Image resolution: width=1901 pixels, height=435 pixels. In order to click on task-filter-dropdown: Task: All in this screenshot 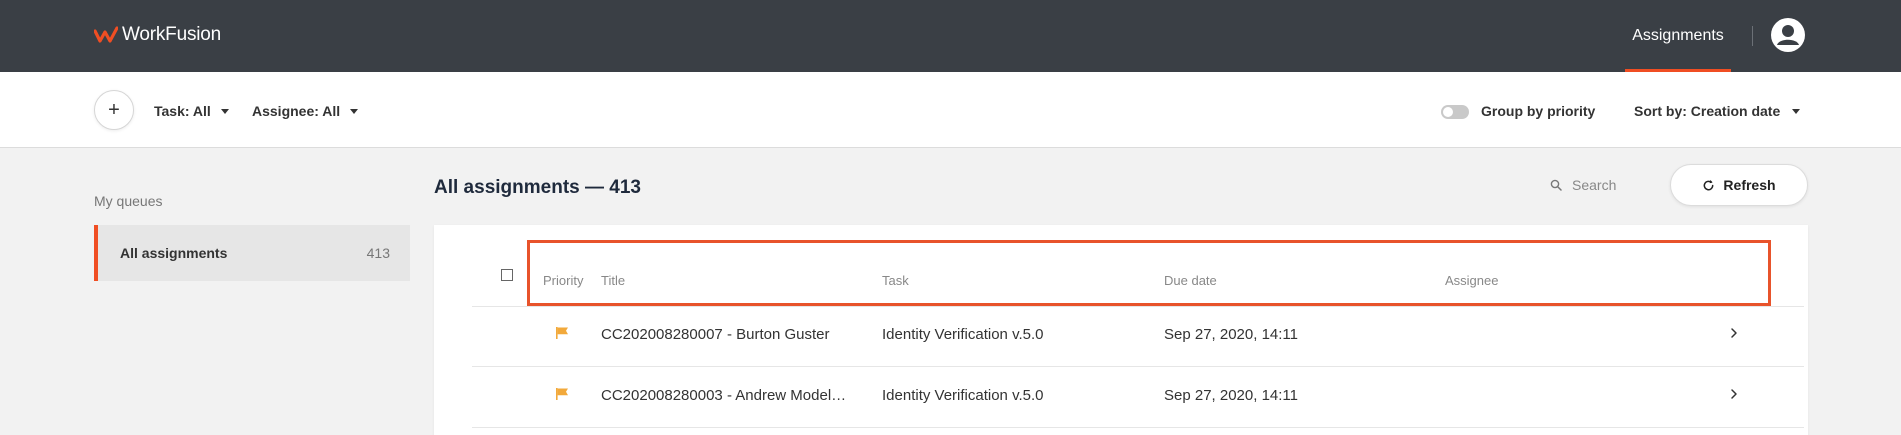, I will do `click(191, 111)`.